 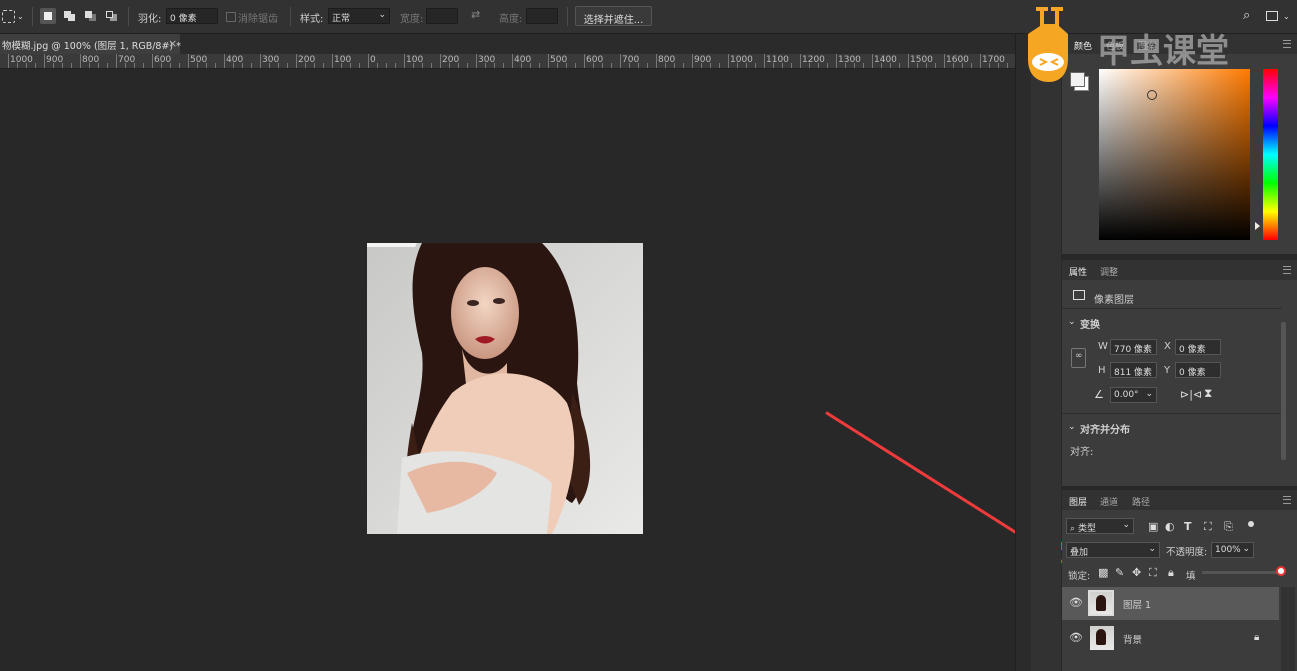 What do you see at coordinates (112, 16) in the screenshot?
I see `intersect-selection-icon` at bounding box center [112, 16].